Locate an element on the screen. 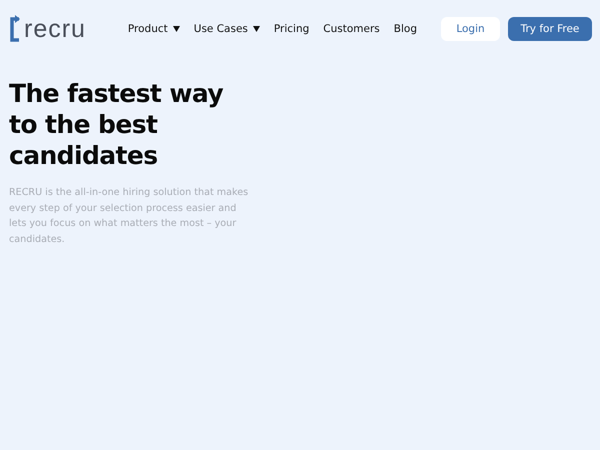  hero-title: The fastest way to the best candidates is located at coordinates (116, 124).